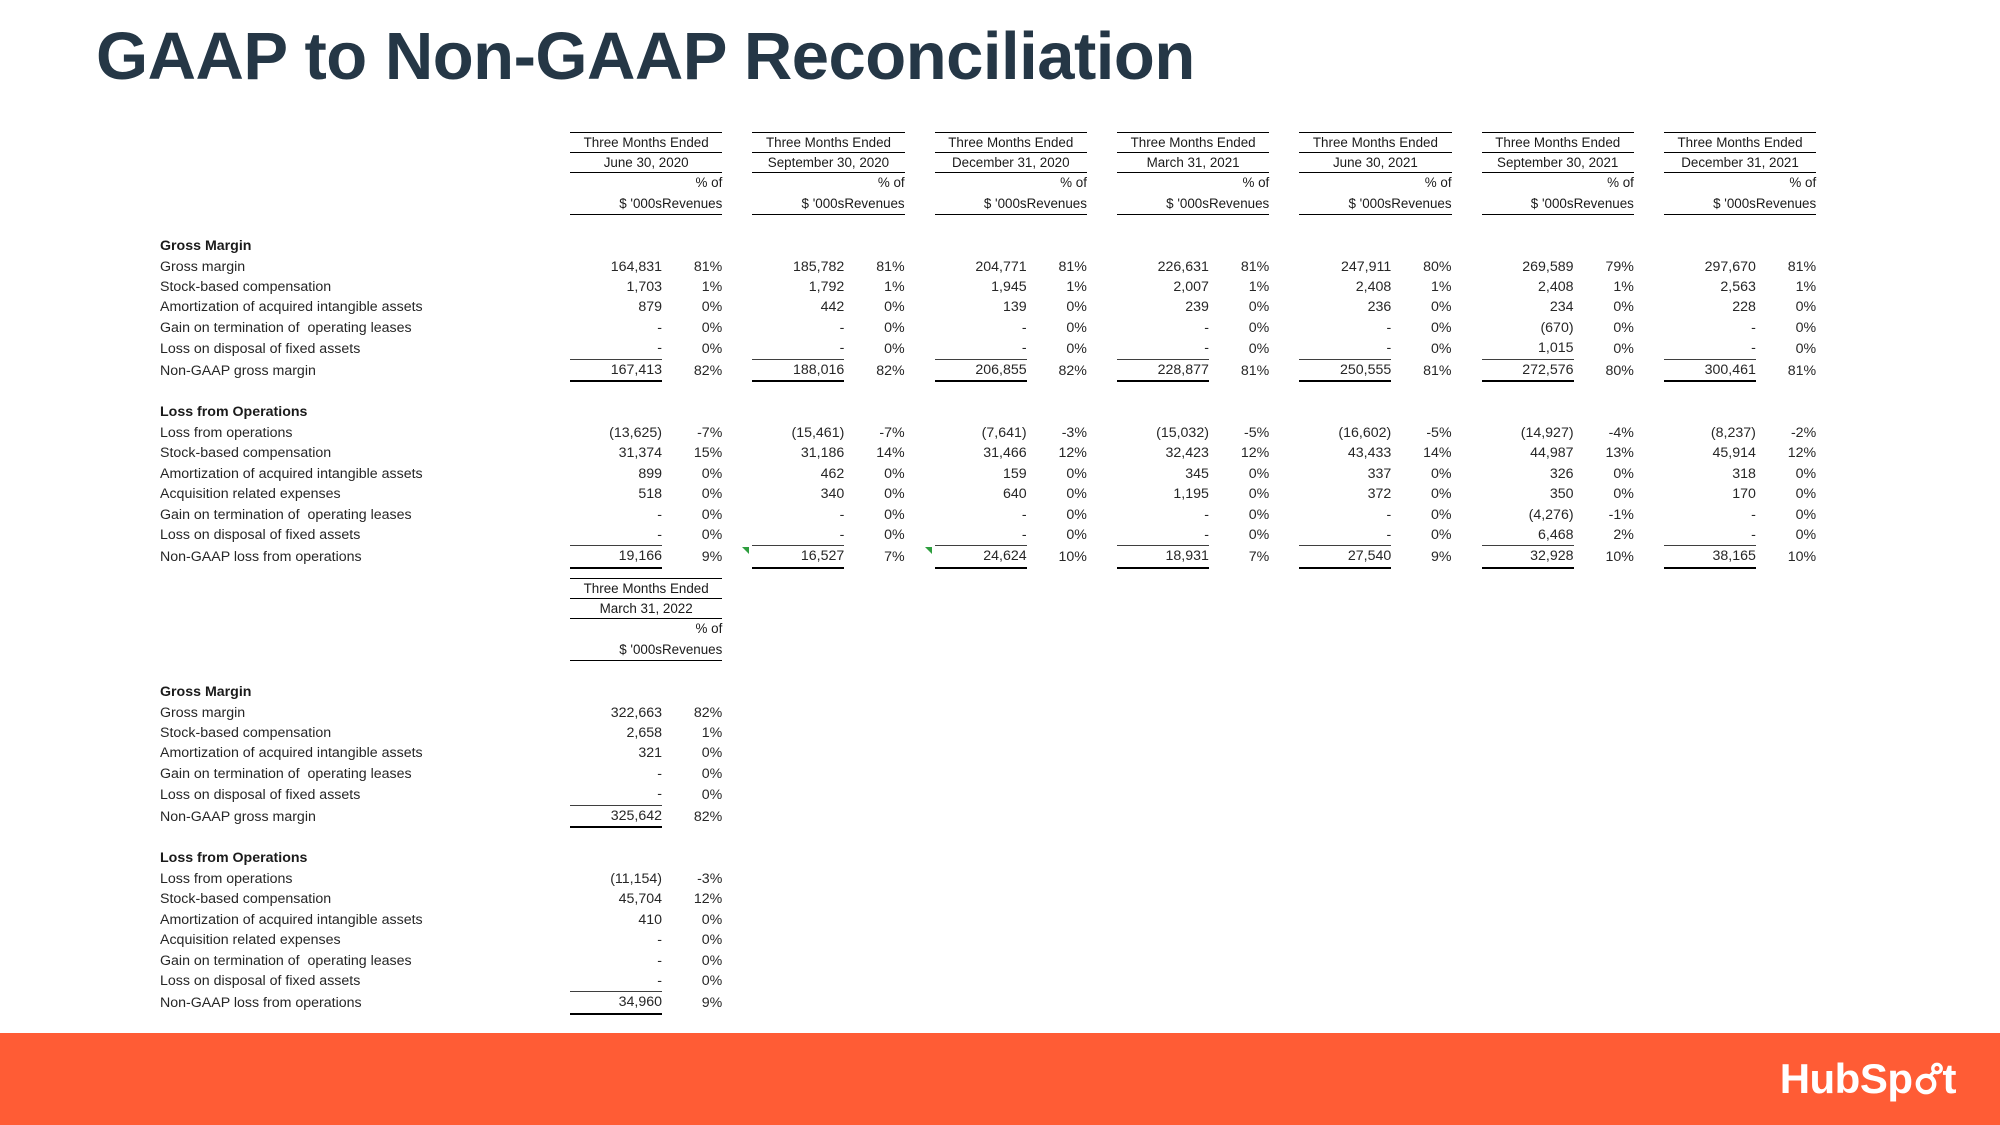  I want to click on cell-dollars: 1,945, so click(1009, 286).